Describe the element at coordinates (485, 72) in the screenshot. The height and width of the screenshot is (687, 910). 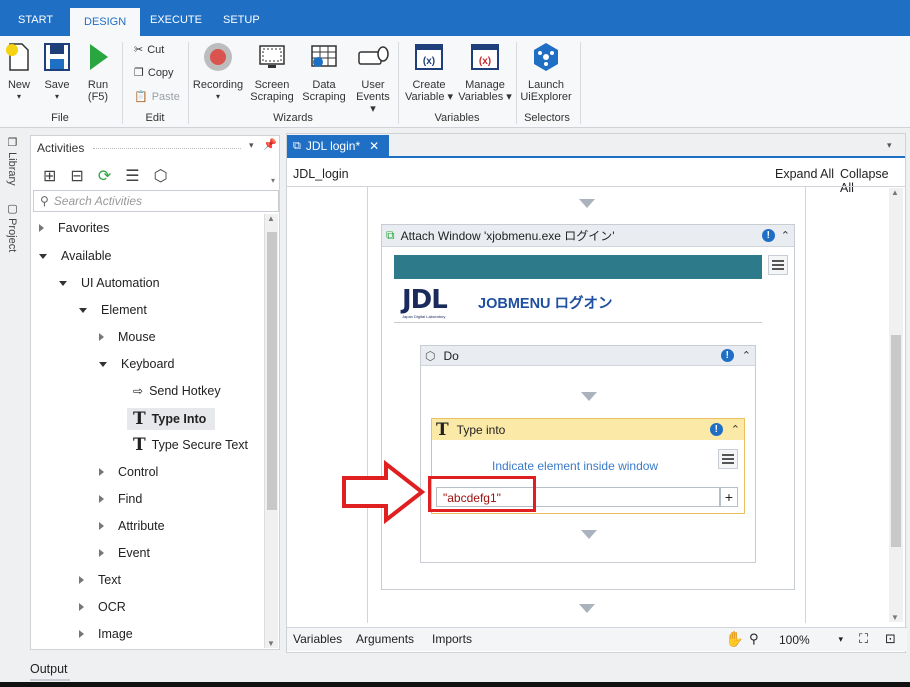
I see `manage-variables-button: (x) Manage Variables ▾` at that location.